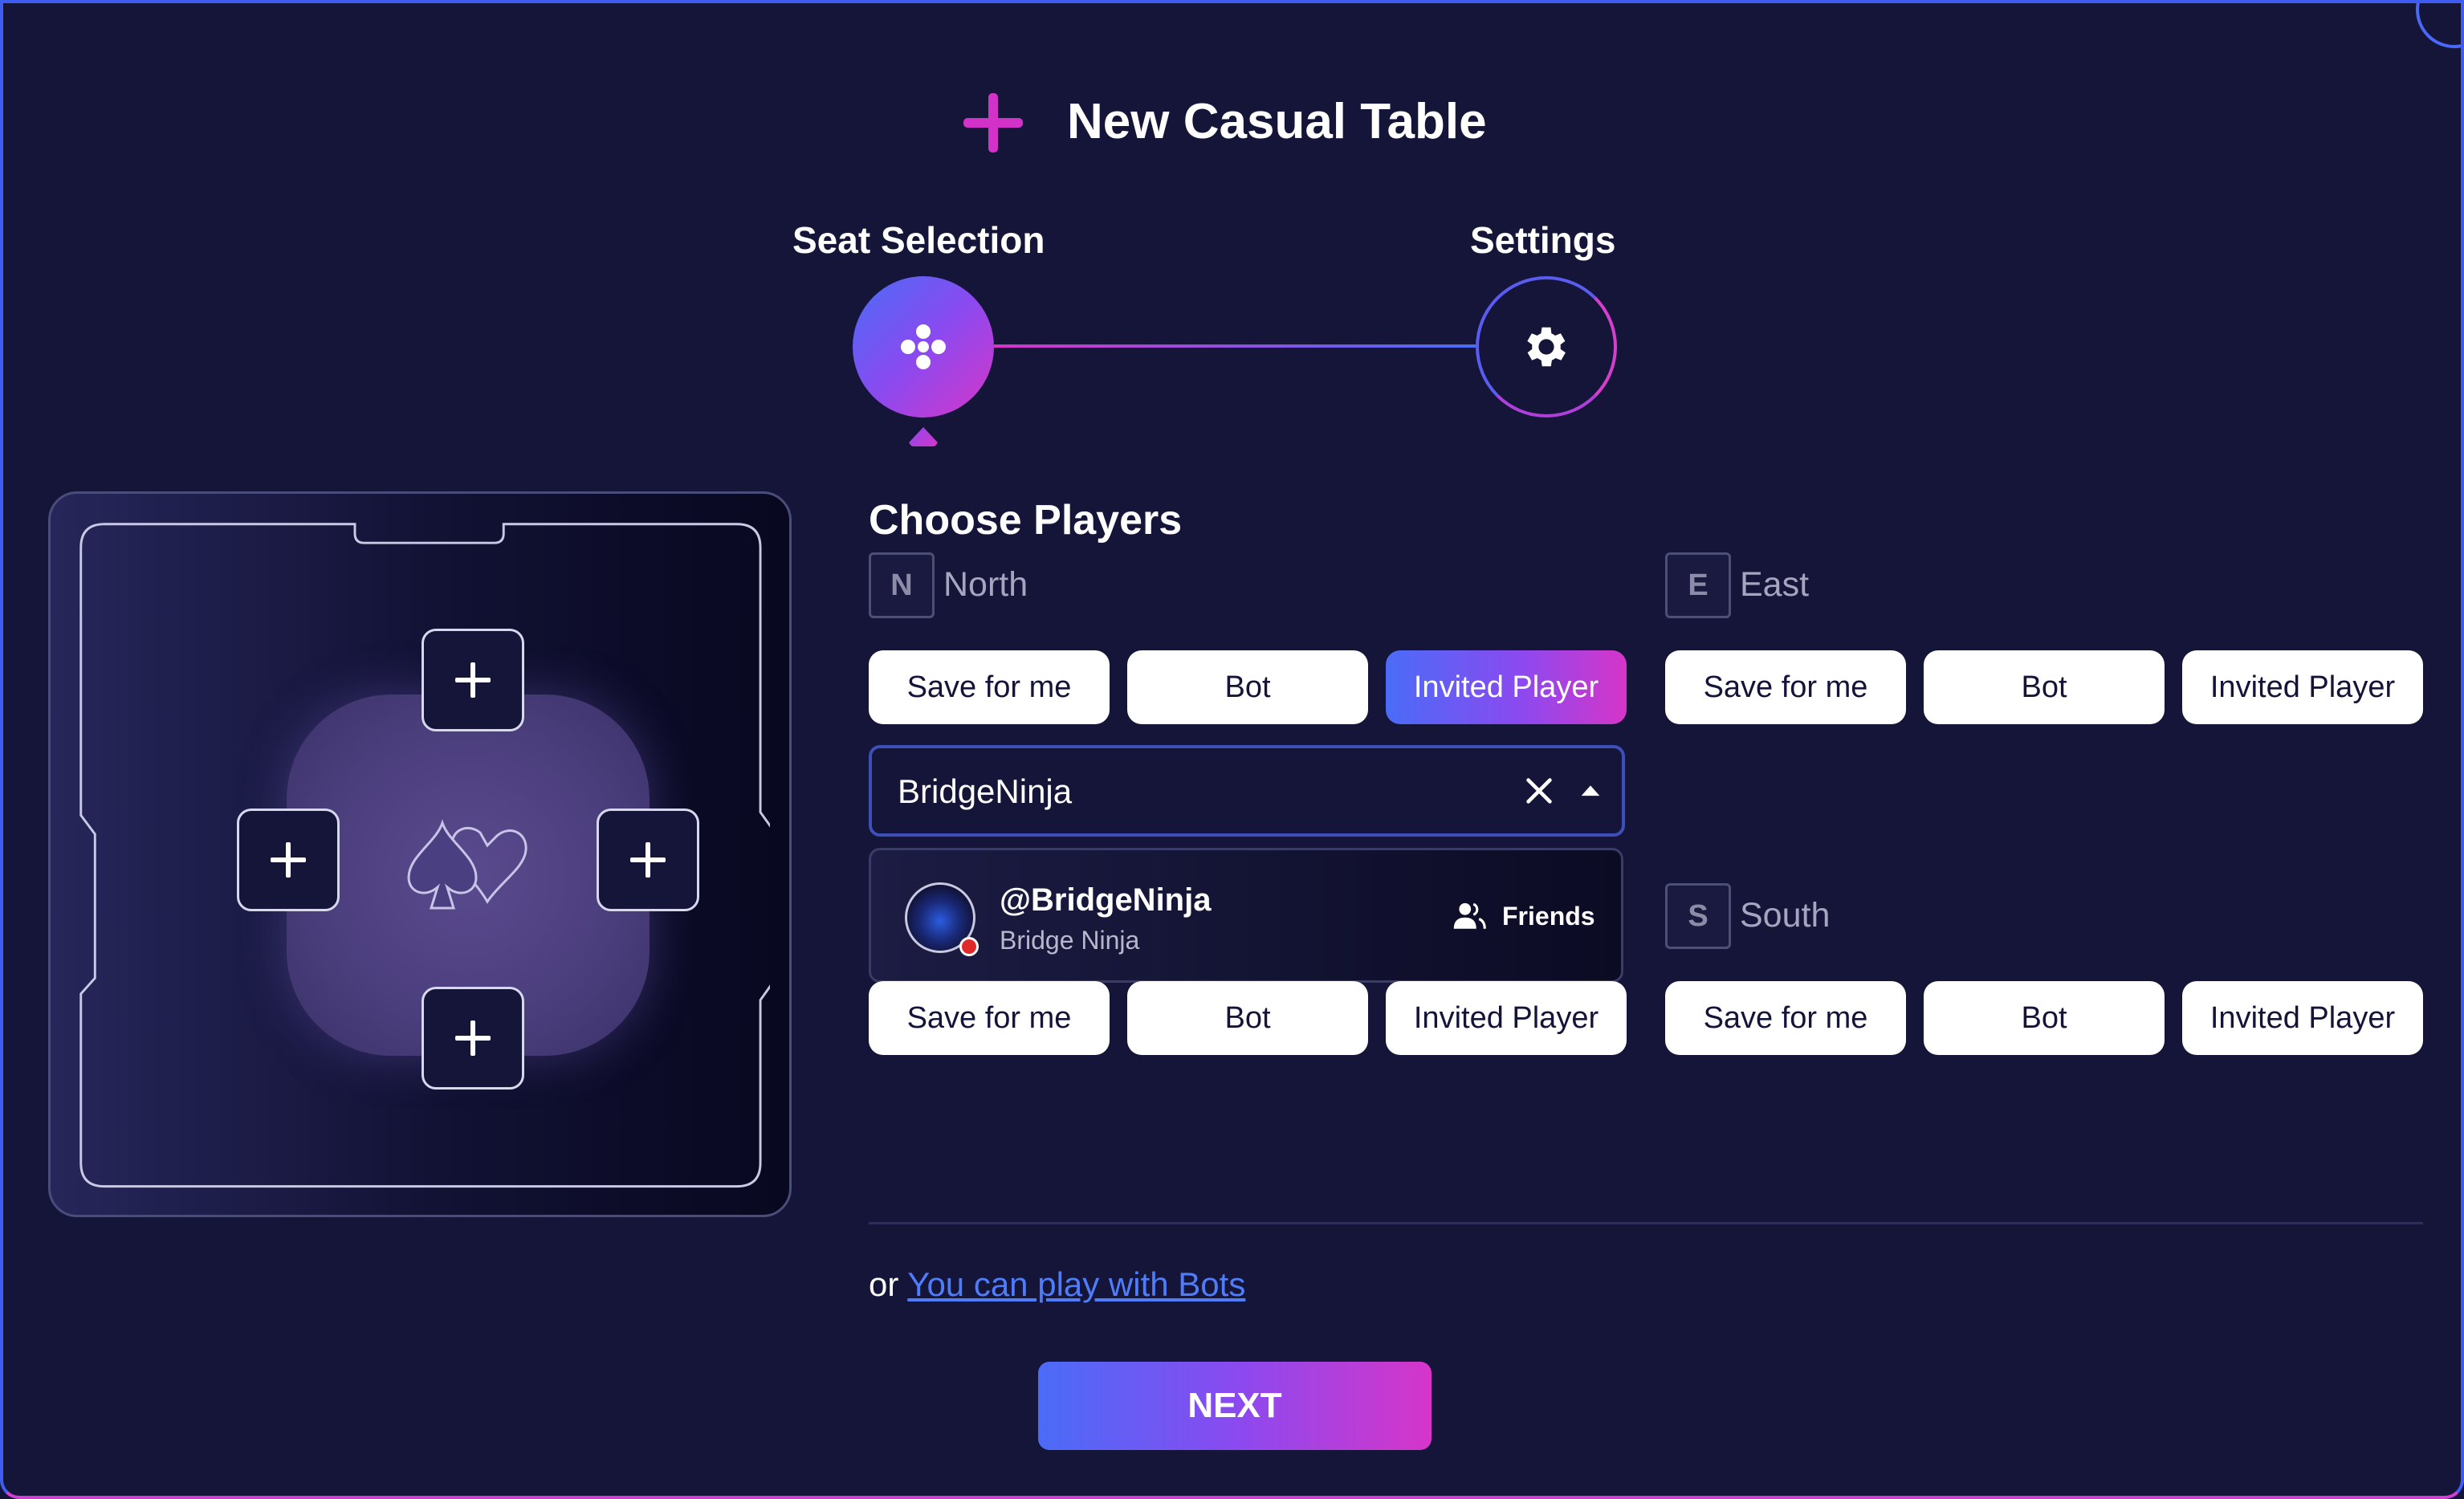 The width and height of the screenshot is (2464, 1499). I want to click on south-save-for-me-button: Save for me, so click(1785, 1018).